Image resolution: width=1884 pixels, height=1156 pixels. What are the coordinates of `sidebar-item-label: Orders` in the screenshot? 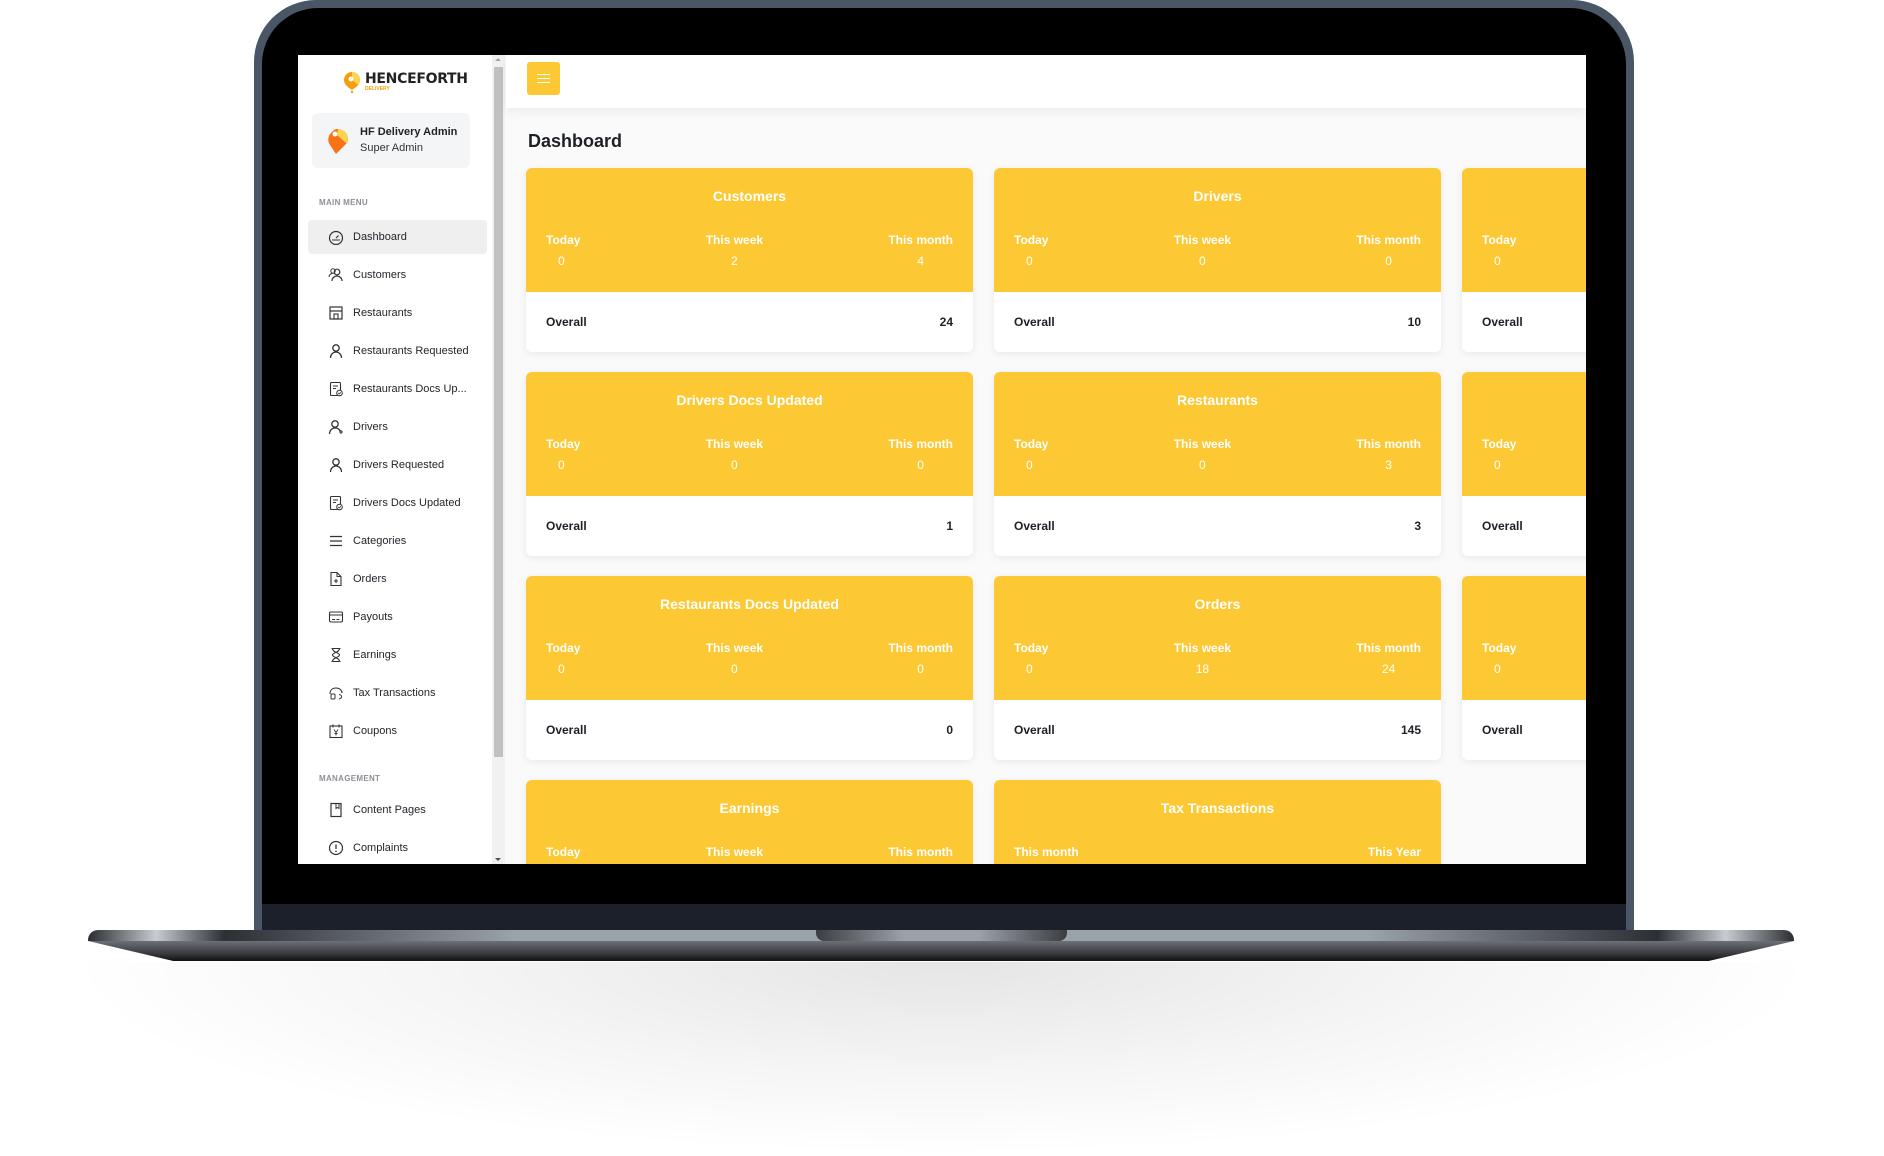 It's located at (370, 579).